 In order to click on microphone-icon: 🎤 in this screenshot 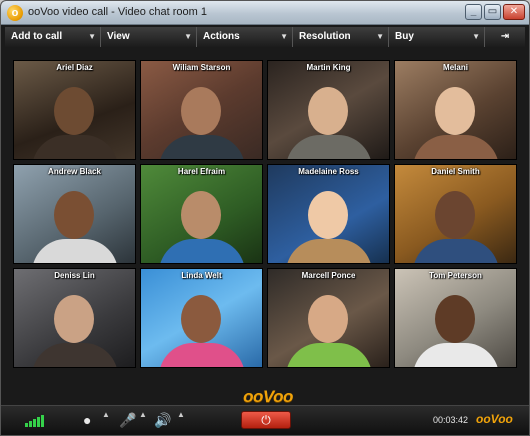, I will do `click(127, 420)`.